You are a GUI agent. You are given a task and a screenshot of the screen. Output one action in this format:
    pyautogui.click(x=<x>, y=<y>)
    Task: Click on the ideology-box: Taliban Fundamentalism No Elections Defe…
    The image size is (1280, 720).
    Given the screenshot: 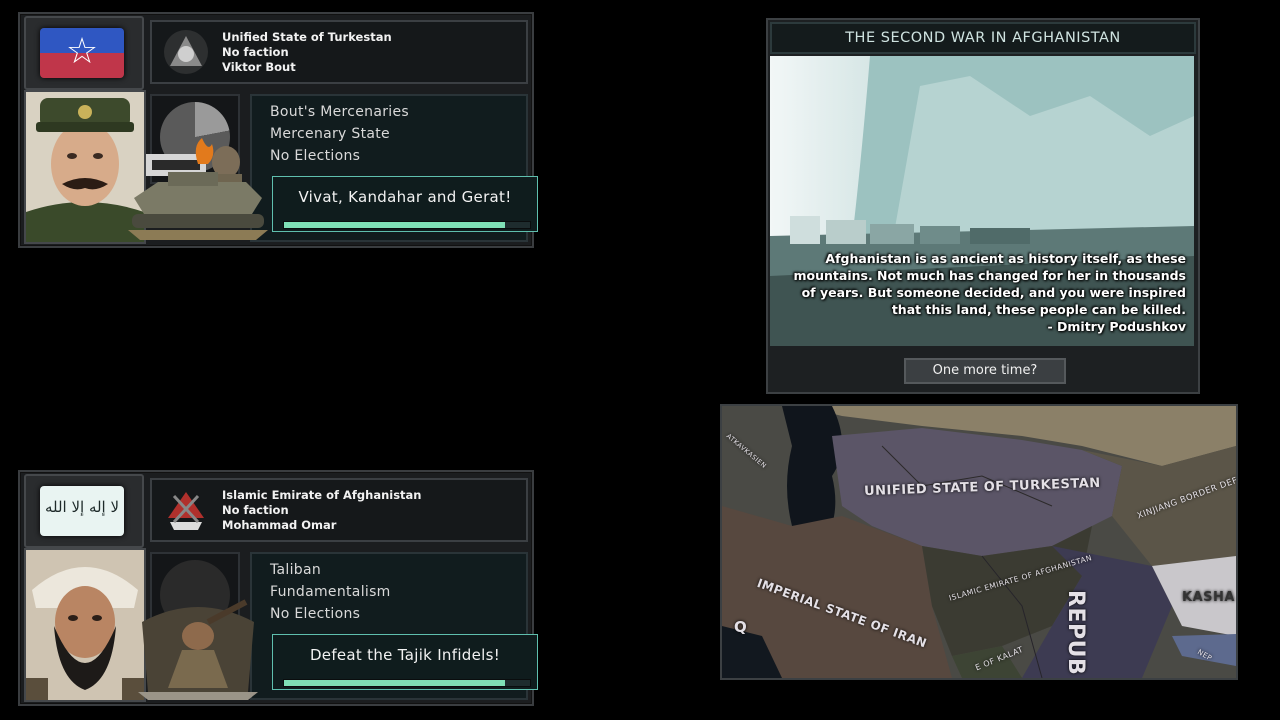 What is the action you would take?
    pyautogui.click(x=394, y=626)
    